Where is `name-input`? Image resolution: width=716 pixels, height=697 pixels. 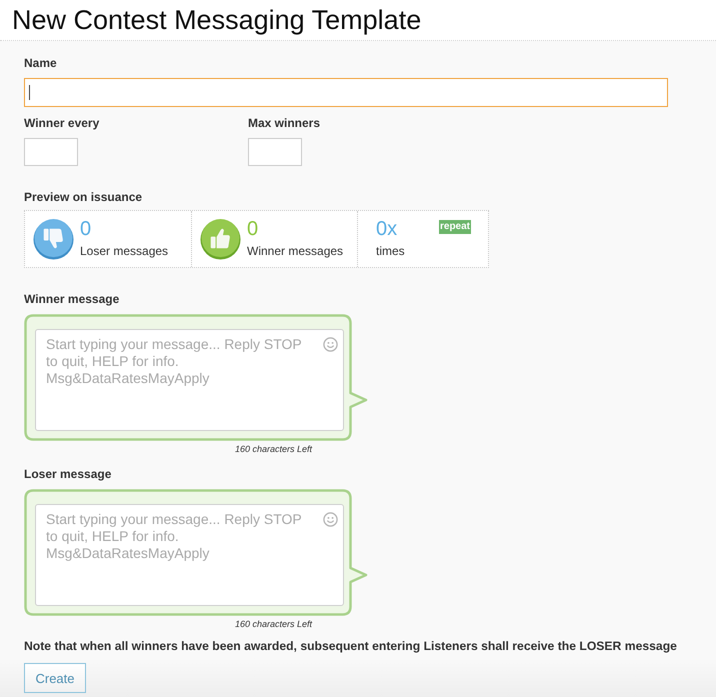 name-input is located at coordinates (346, 92).